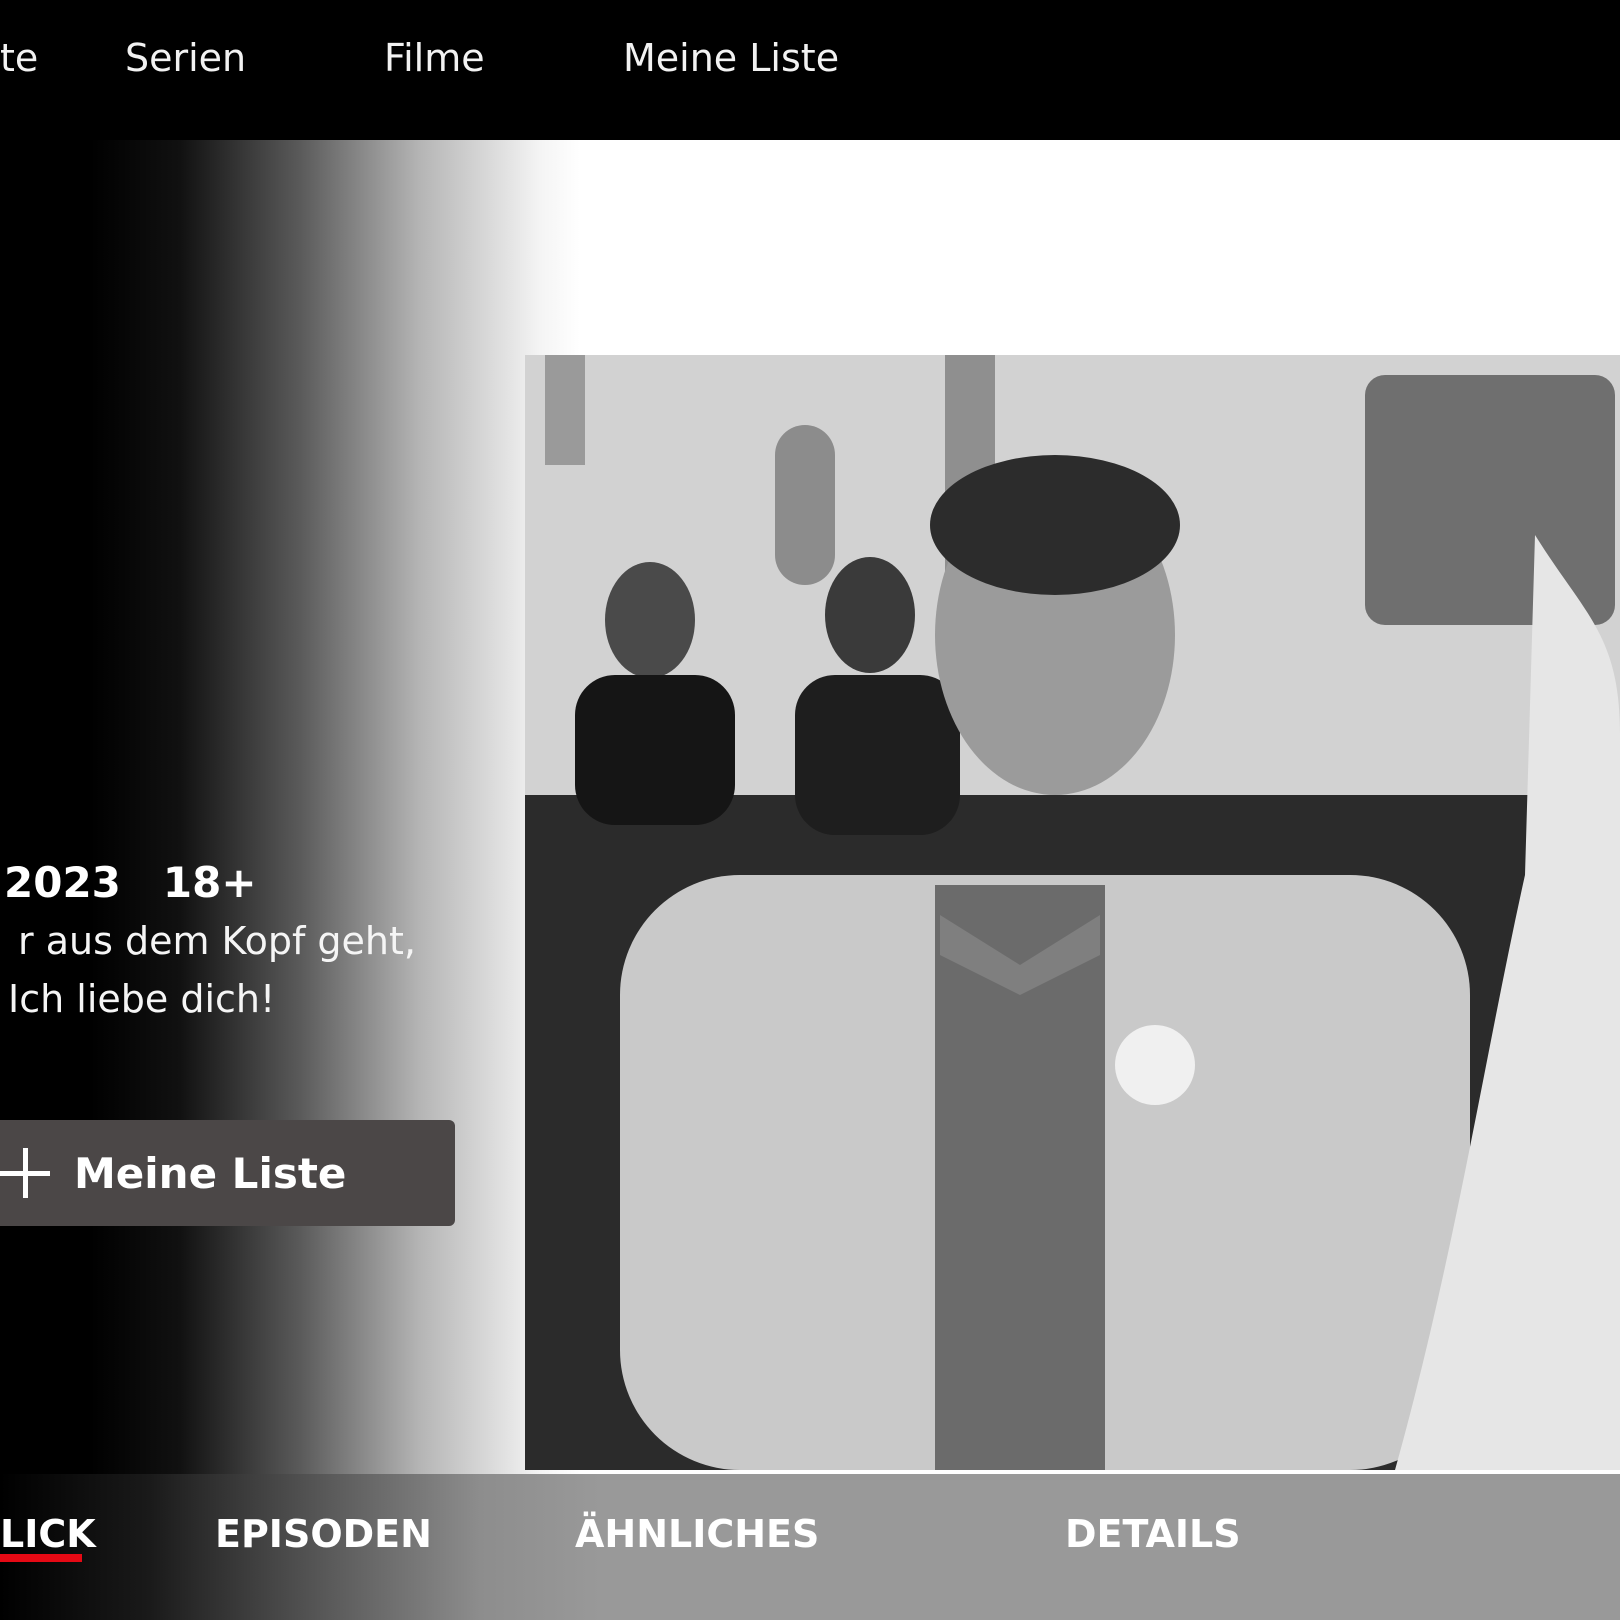  What do you see at coordinates (151, 882) in the screenshot?
I see `title-meta: 2023 18+` at bounding box center [151, 882].